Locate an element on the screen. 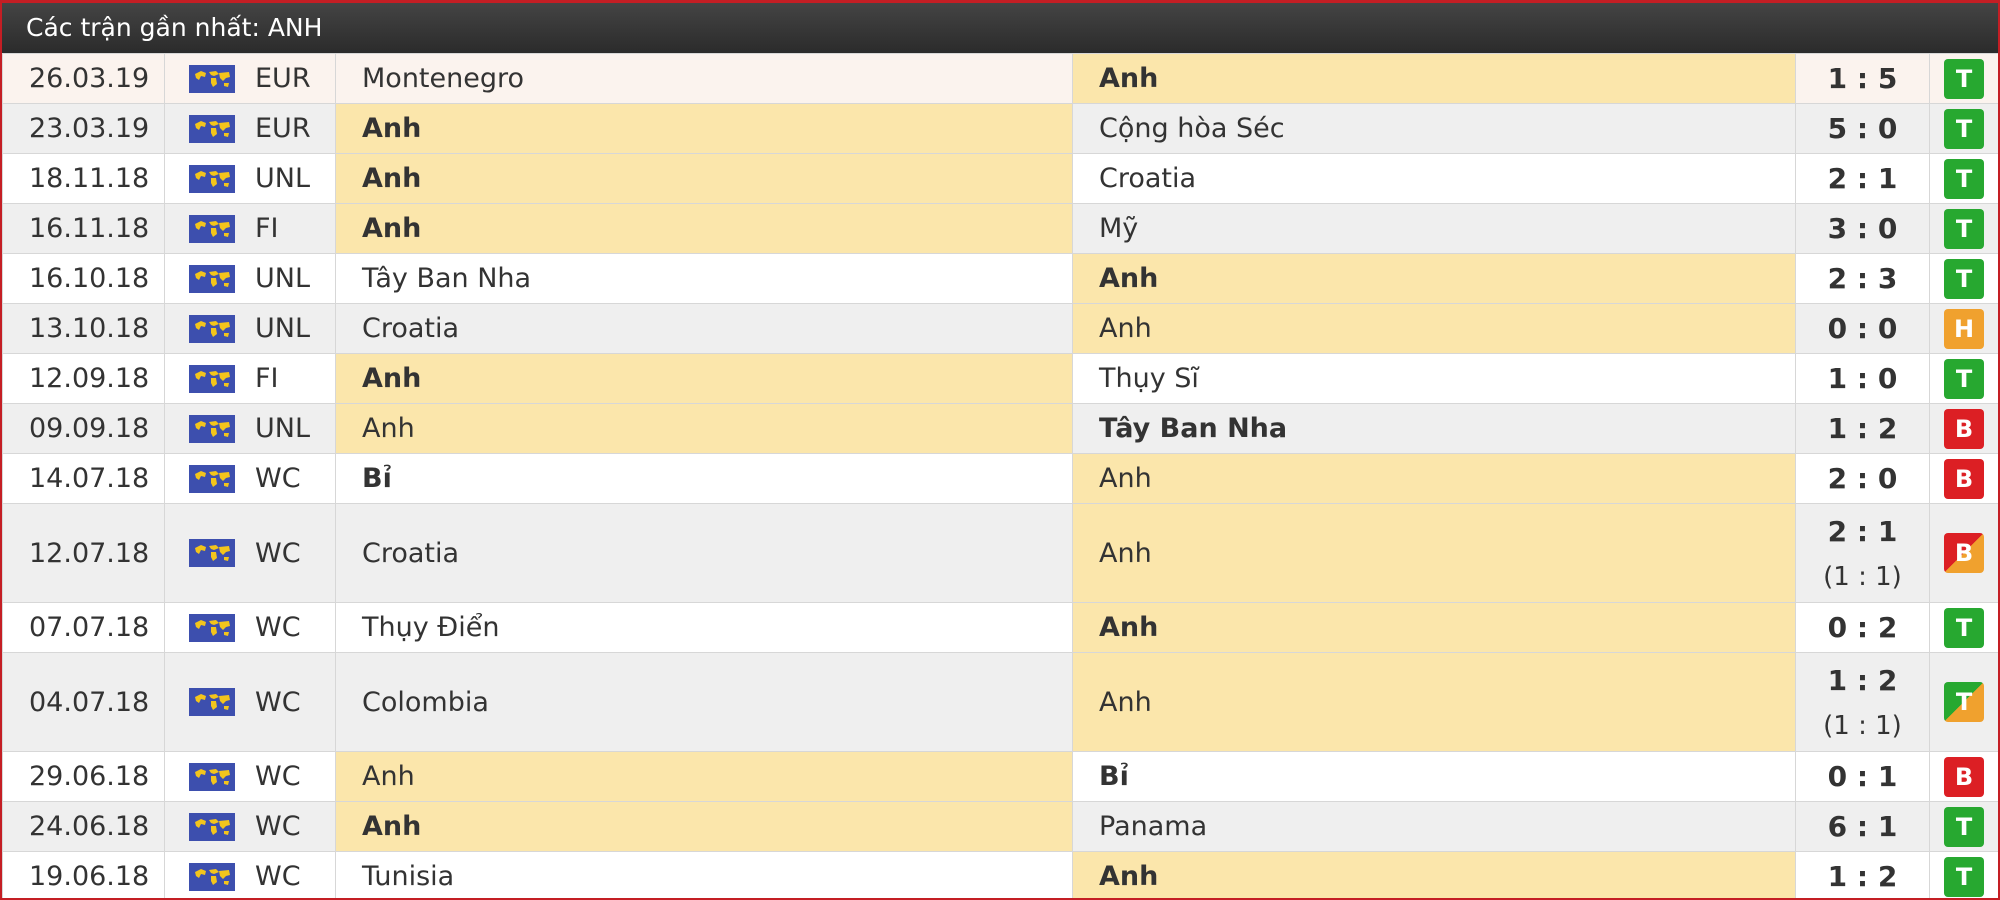  table-row: 18.11.18 UNL Anh Croatia 2 : 1 T is located at coordinates (1000, 178).